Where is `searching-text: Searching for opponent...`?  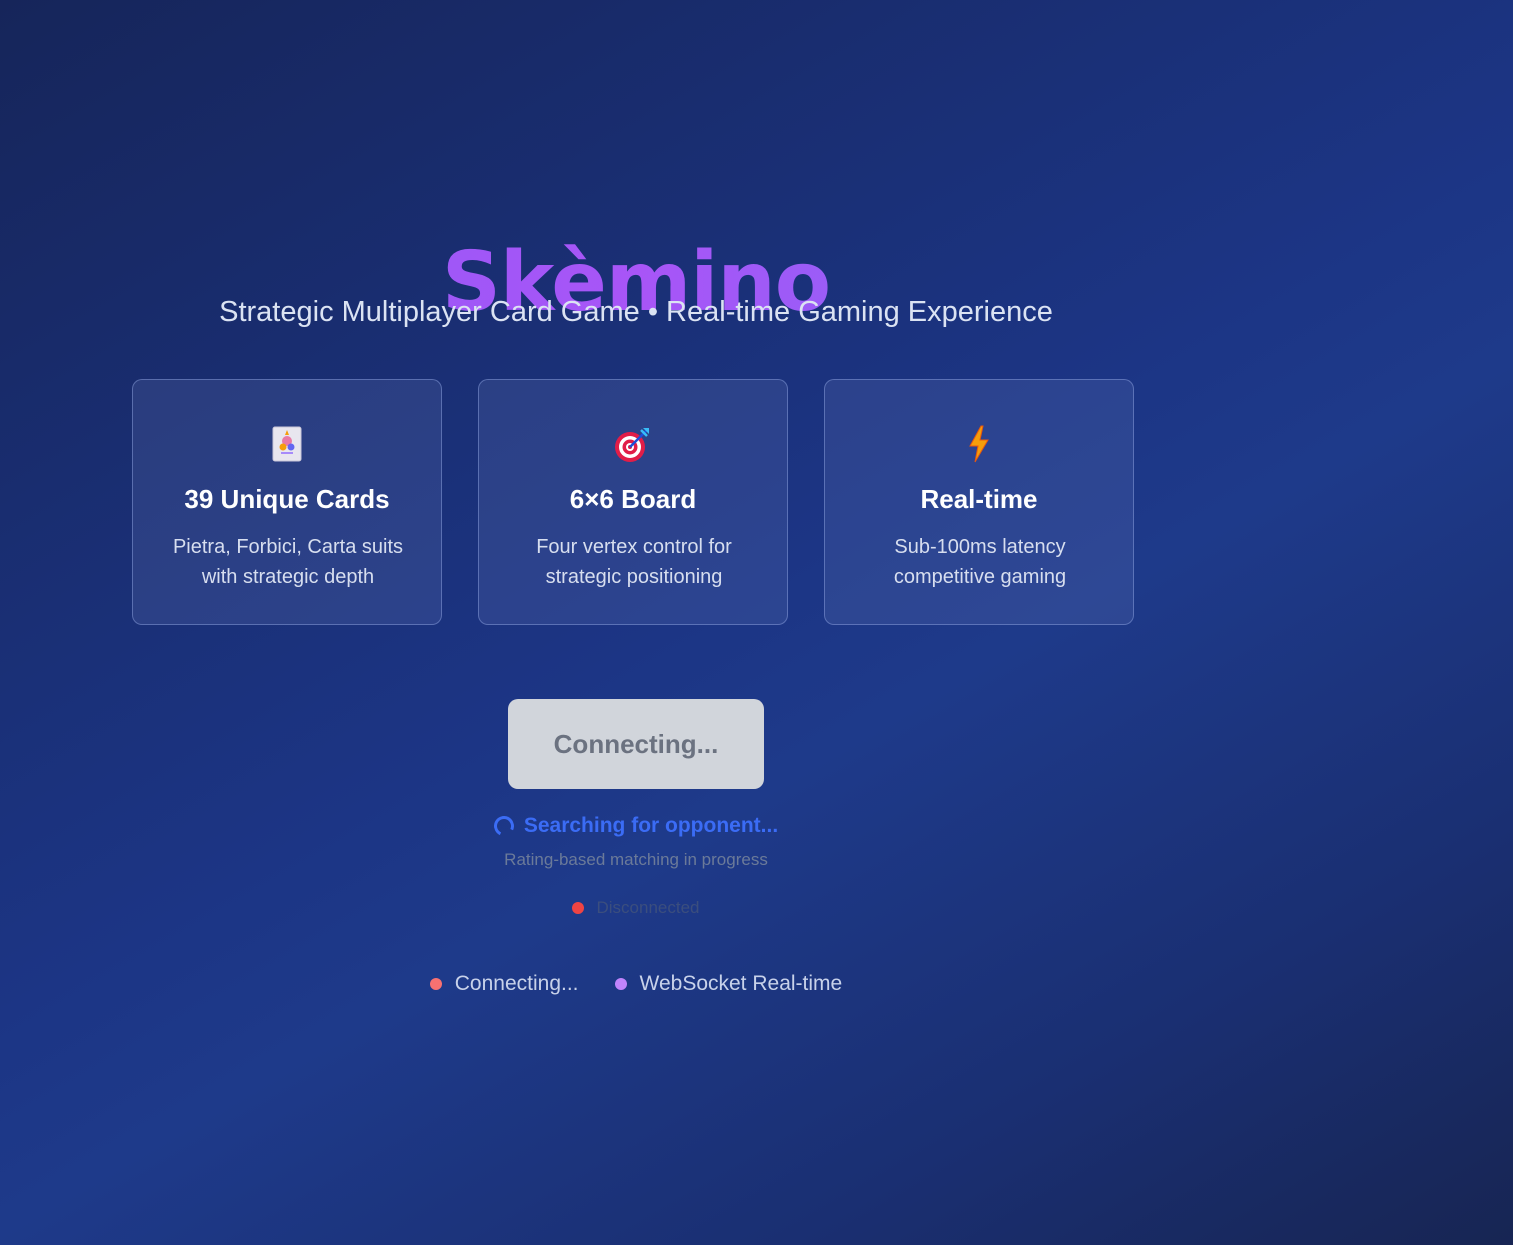
searching-text: Searching for opponent... is located at coordinates (651, 825).